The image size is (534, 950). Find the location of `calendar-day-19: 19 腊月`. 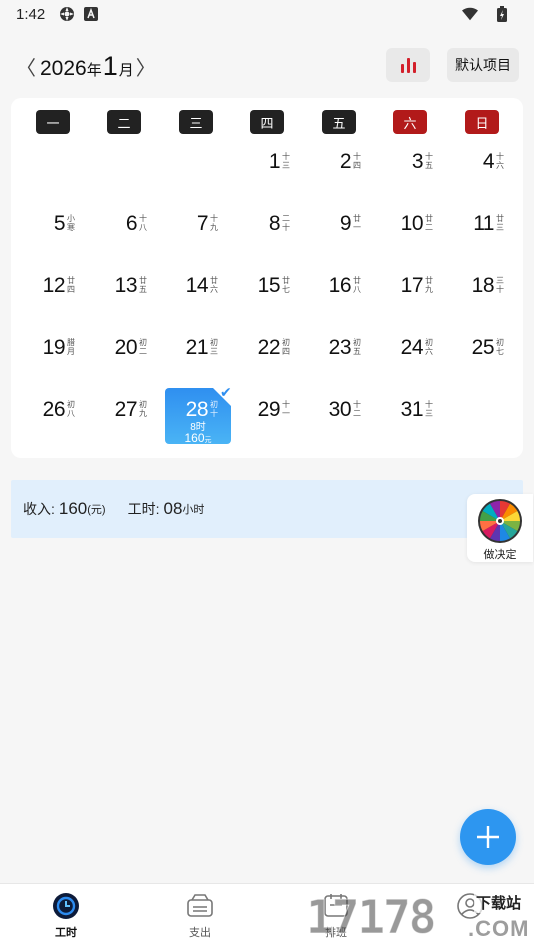

calendar-day-19: 19 腊月 is located at coordinates (60, 358).